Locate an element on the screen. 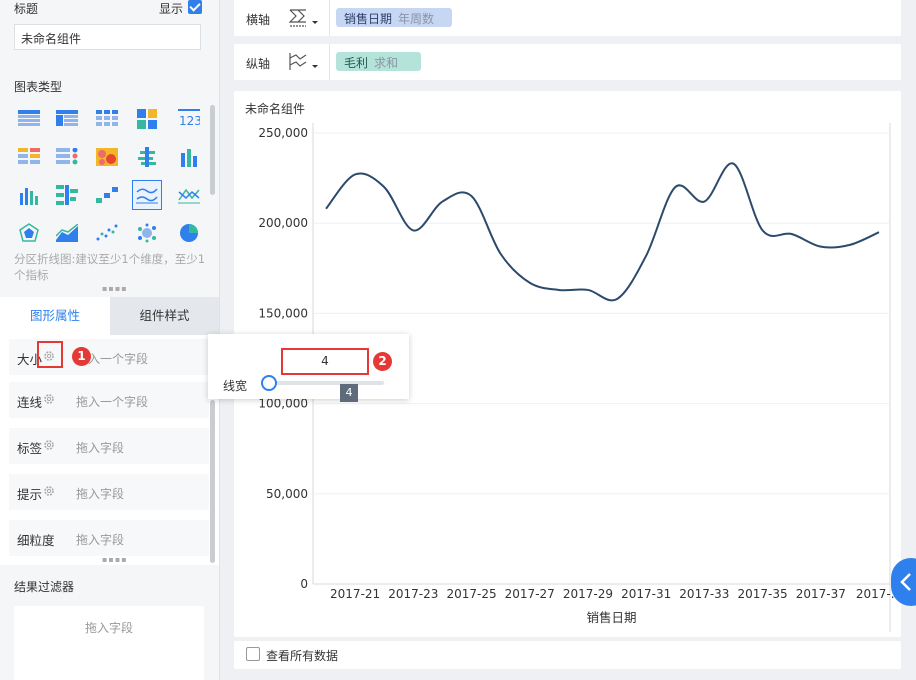  x-axis-label: 横轴 is located at coordinates (258, 20).